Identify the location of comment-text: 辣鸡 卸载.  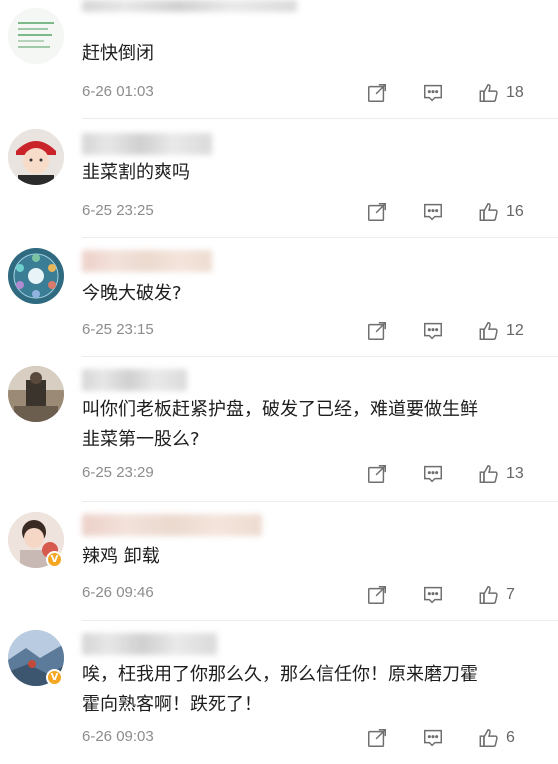
(121, 556).